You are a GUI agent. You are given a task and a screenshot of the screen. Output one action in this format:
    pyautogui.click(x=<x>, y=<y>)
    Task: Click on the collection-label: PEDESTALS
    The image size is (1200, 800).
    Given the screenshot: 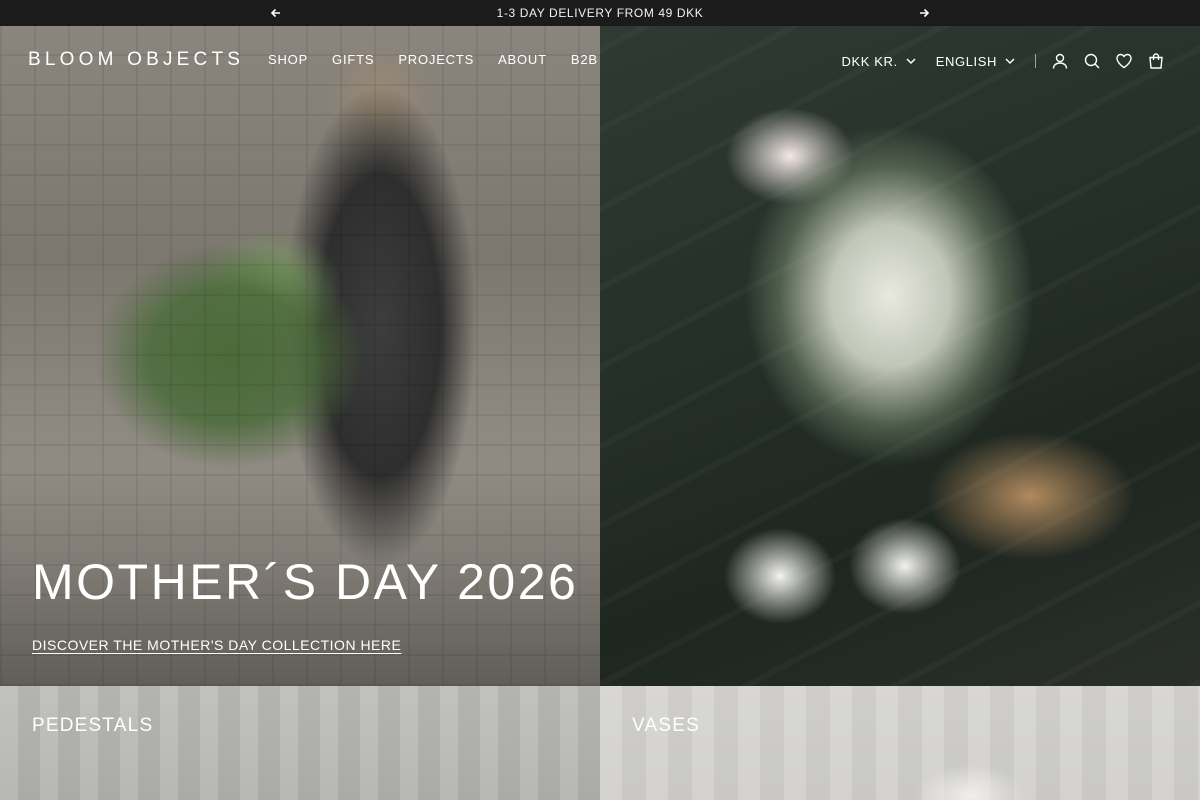 What is the action you would take?
    pyautogui.click(x=93, y=725)
    